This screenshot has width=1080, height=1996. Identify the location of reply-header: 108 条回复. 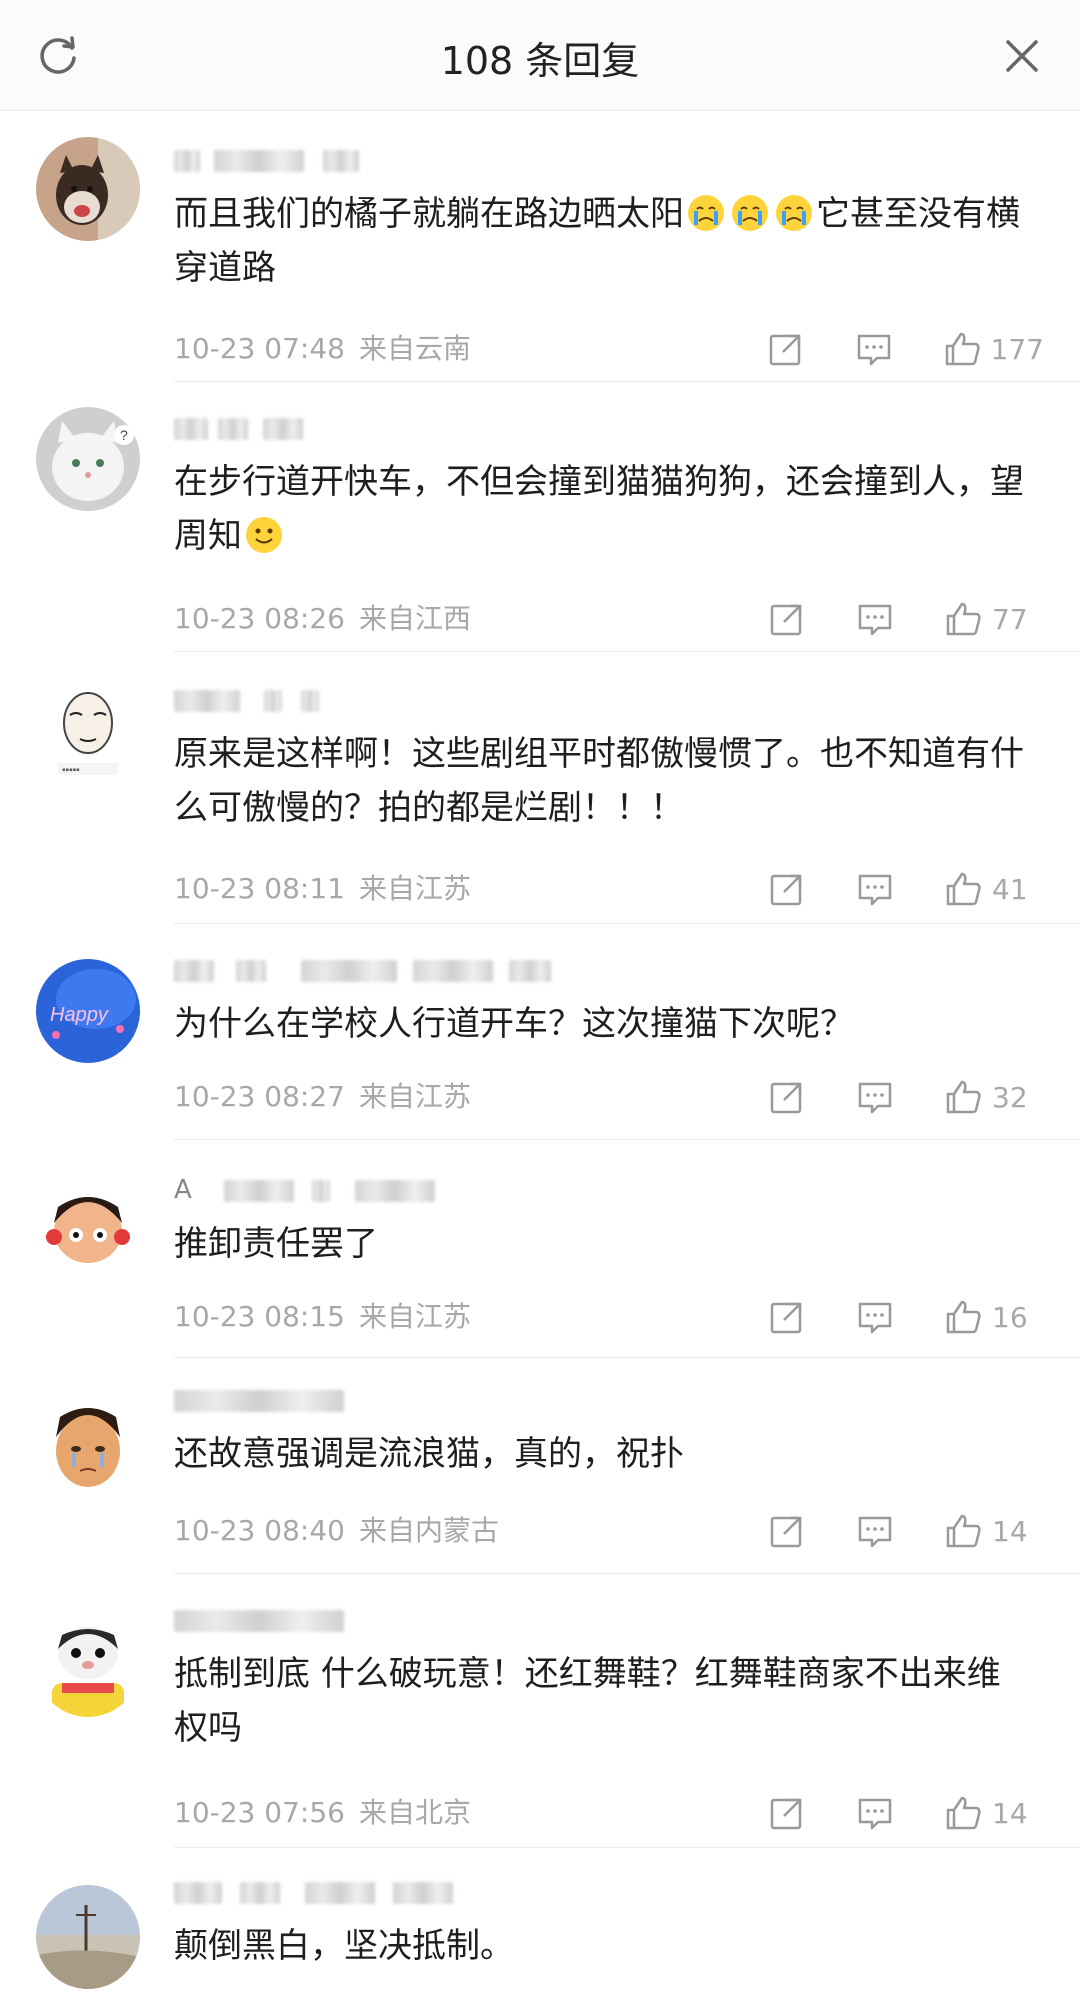
(540, 55).